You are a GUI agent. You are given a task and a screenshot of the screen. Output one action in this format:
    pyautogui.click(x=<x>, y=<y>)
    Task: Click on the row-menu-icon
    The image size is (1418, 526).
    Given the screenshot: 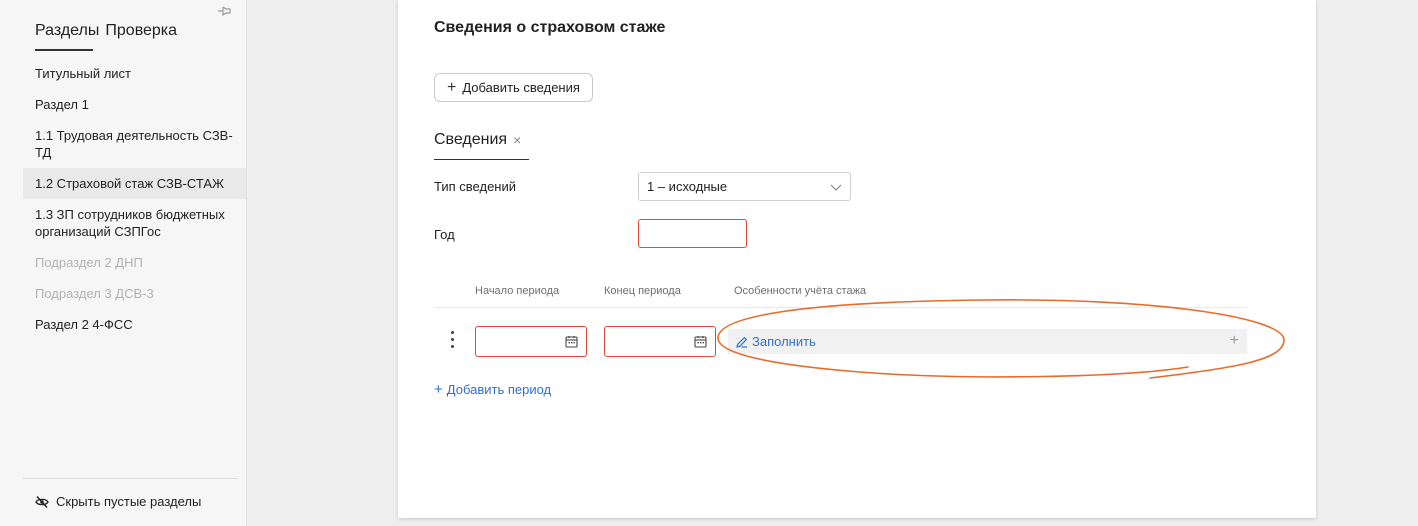 What is the action you would take?
    pyautogui.click(x=452, y=341)
    